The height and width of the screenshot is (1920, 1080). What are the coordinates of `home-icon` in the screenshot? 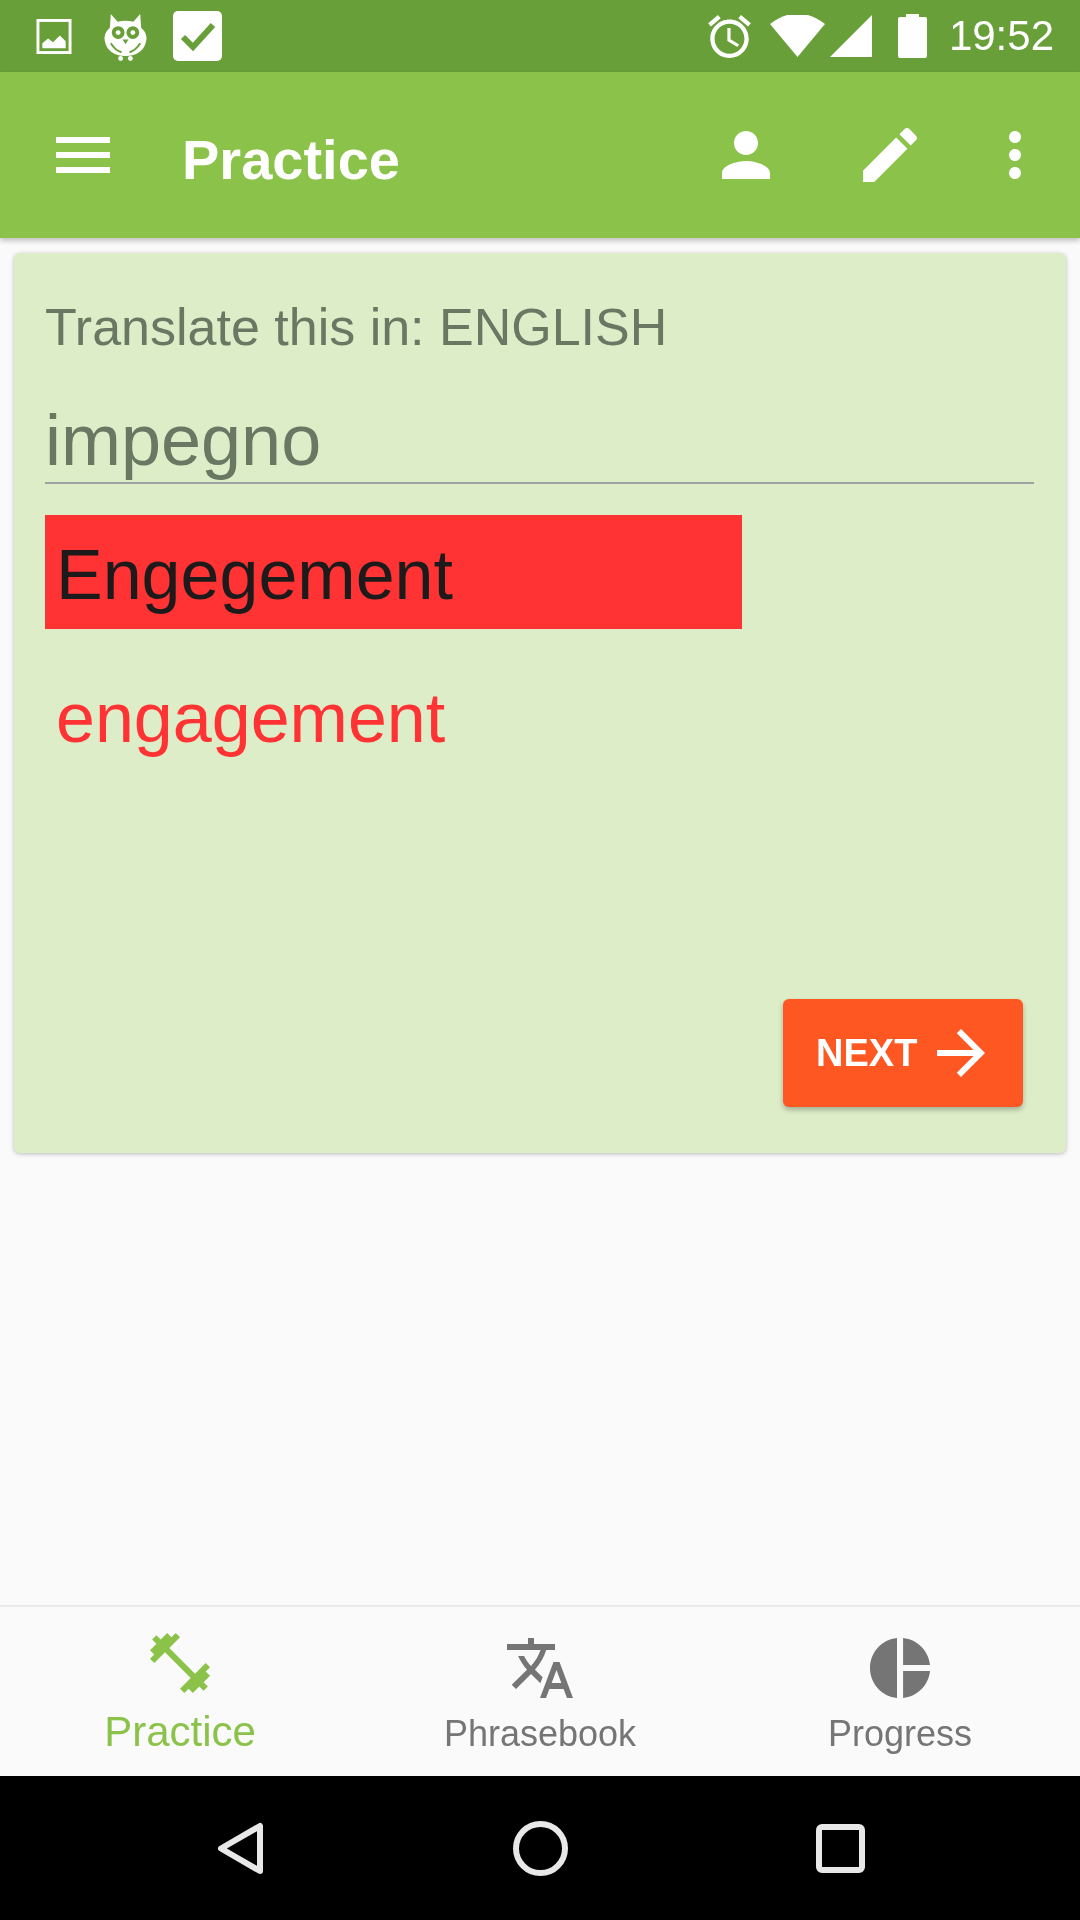 It's located at (540, 1848).